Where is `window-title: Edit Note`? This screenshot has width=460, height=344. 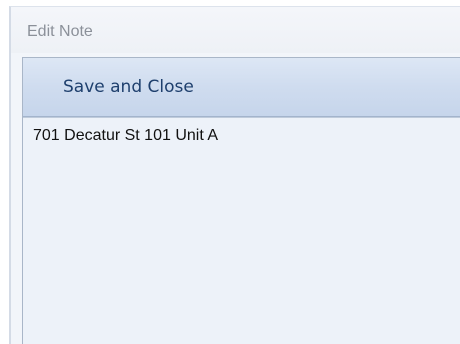 window-title: Edit Note is located at coordinates (60, 31).